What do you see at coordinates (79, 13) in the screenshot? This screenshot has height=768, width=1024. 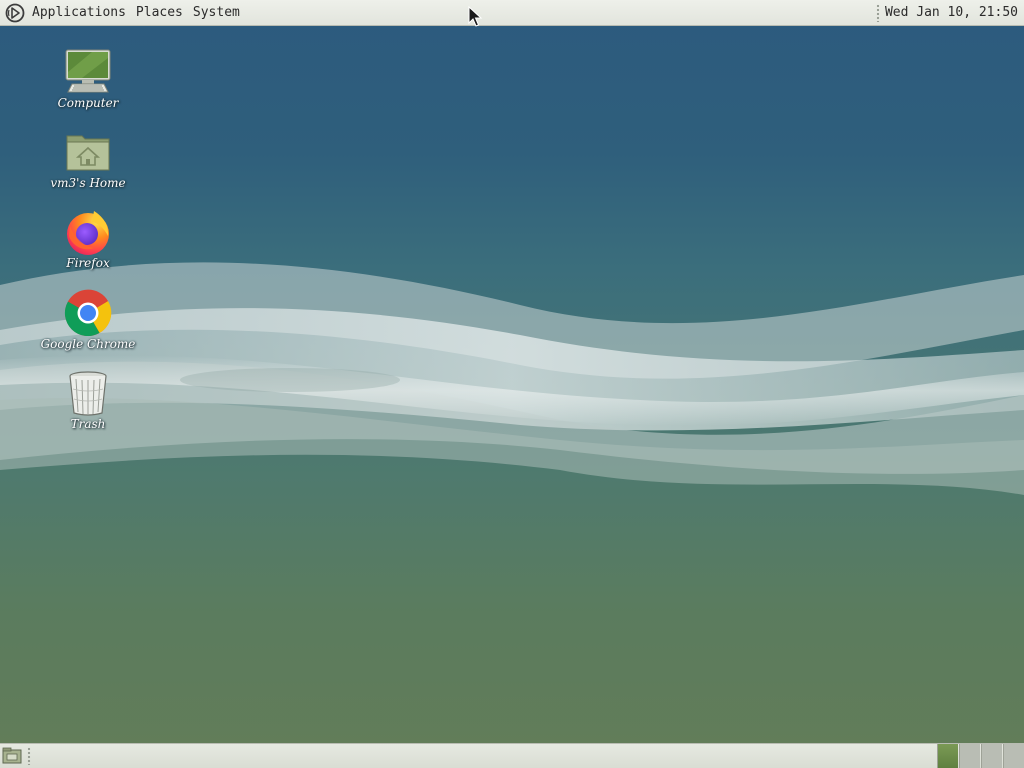 I see `menu-applications: Applications` at bounding box center [79, 13].